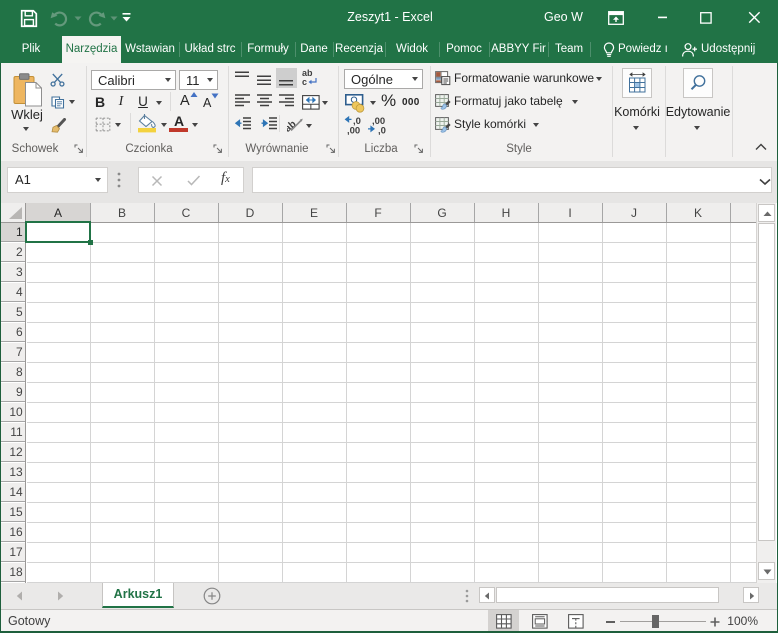 Image resolution: width=778 pixels, height=633 pixels. What do you see at coordinates (353, 131) in the screenshot?
I see `svg-text: ,00` at bounding box center [353, 131].